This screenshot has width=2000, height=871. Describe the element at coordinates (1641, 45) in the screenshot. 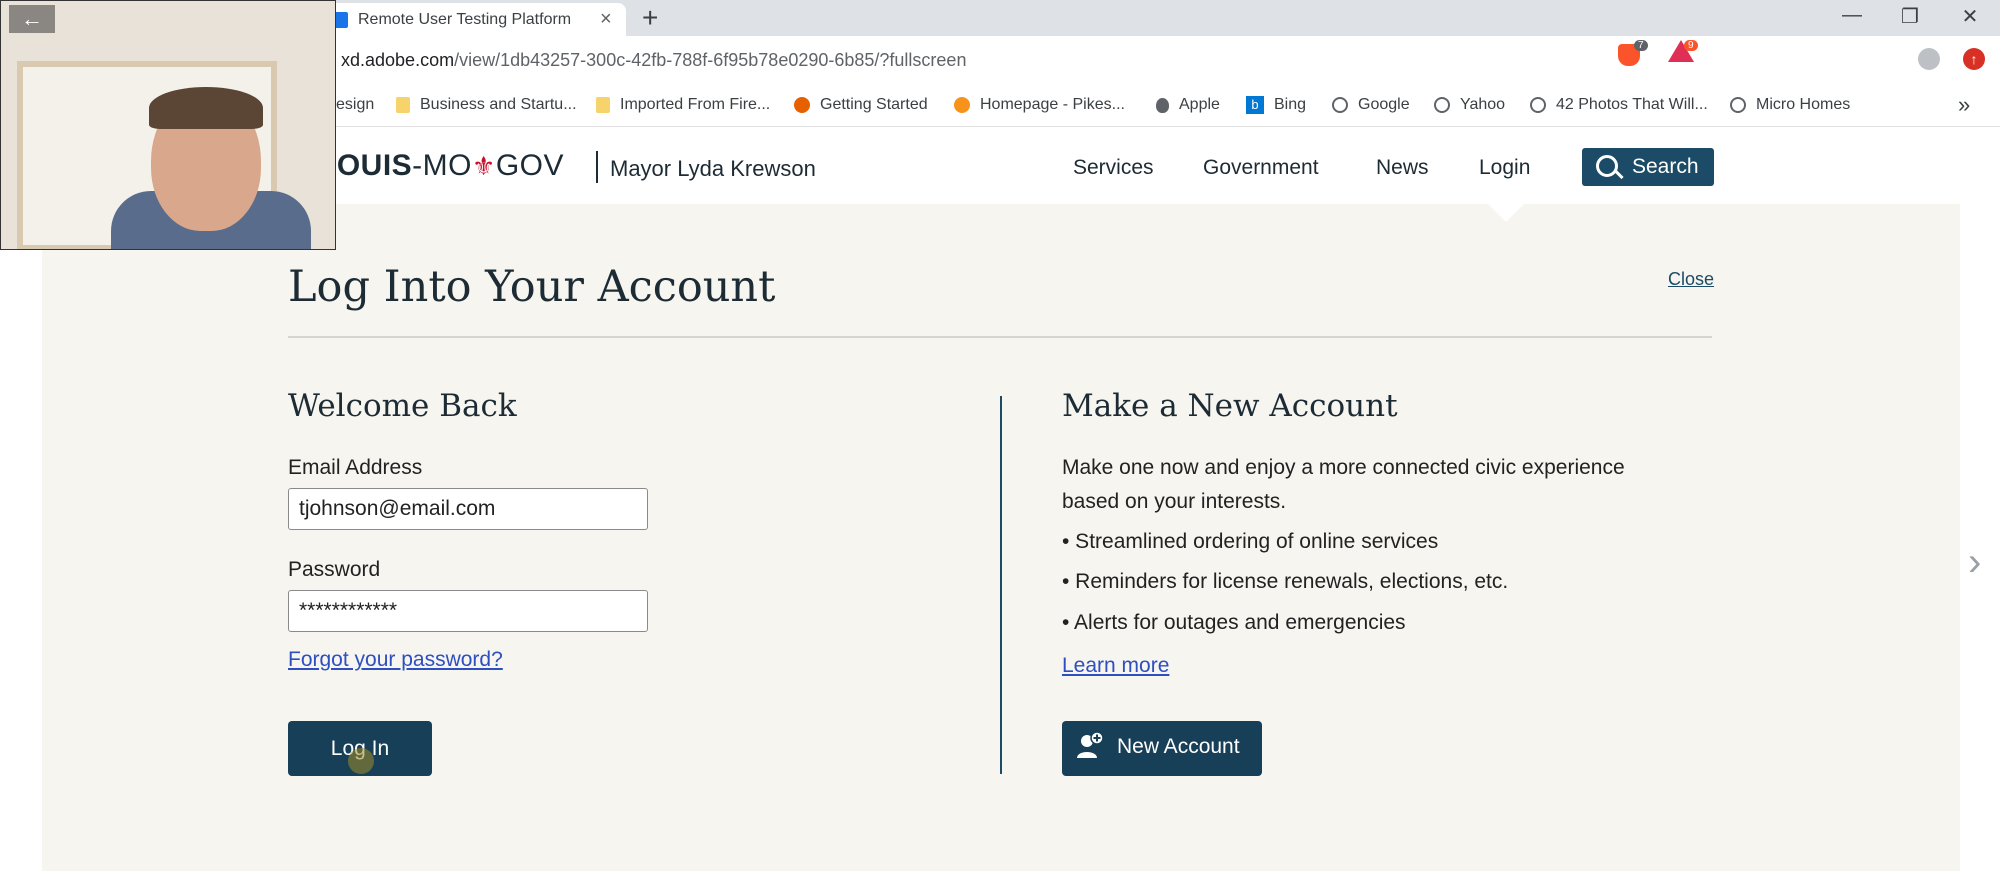

I see `shields-count-badge: 7` at that location.